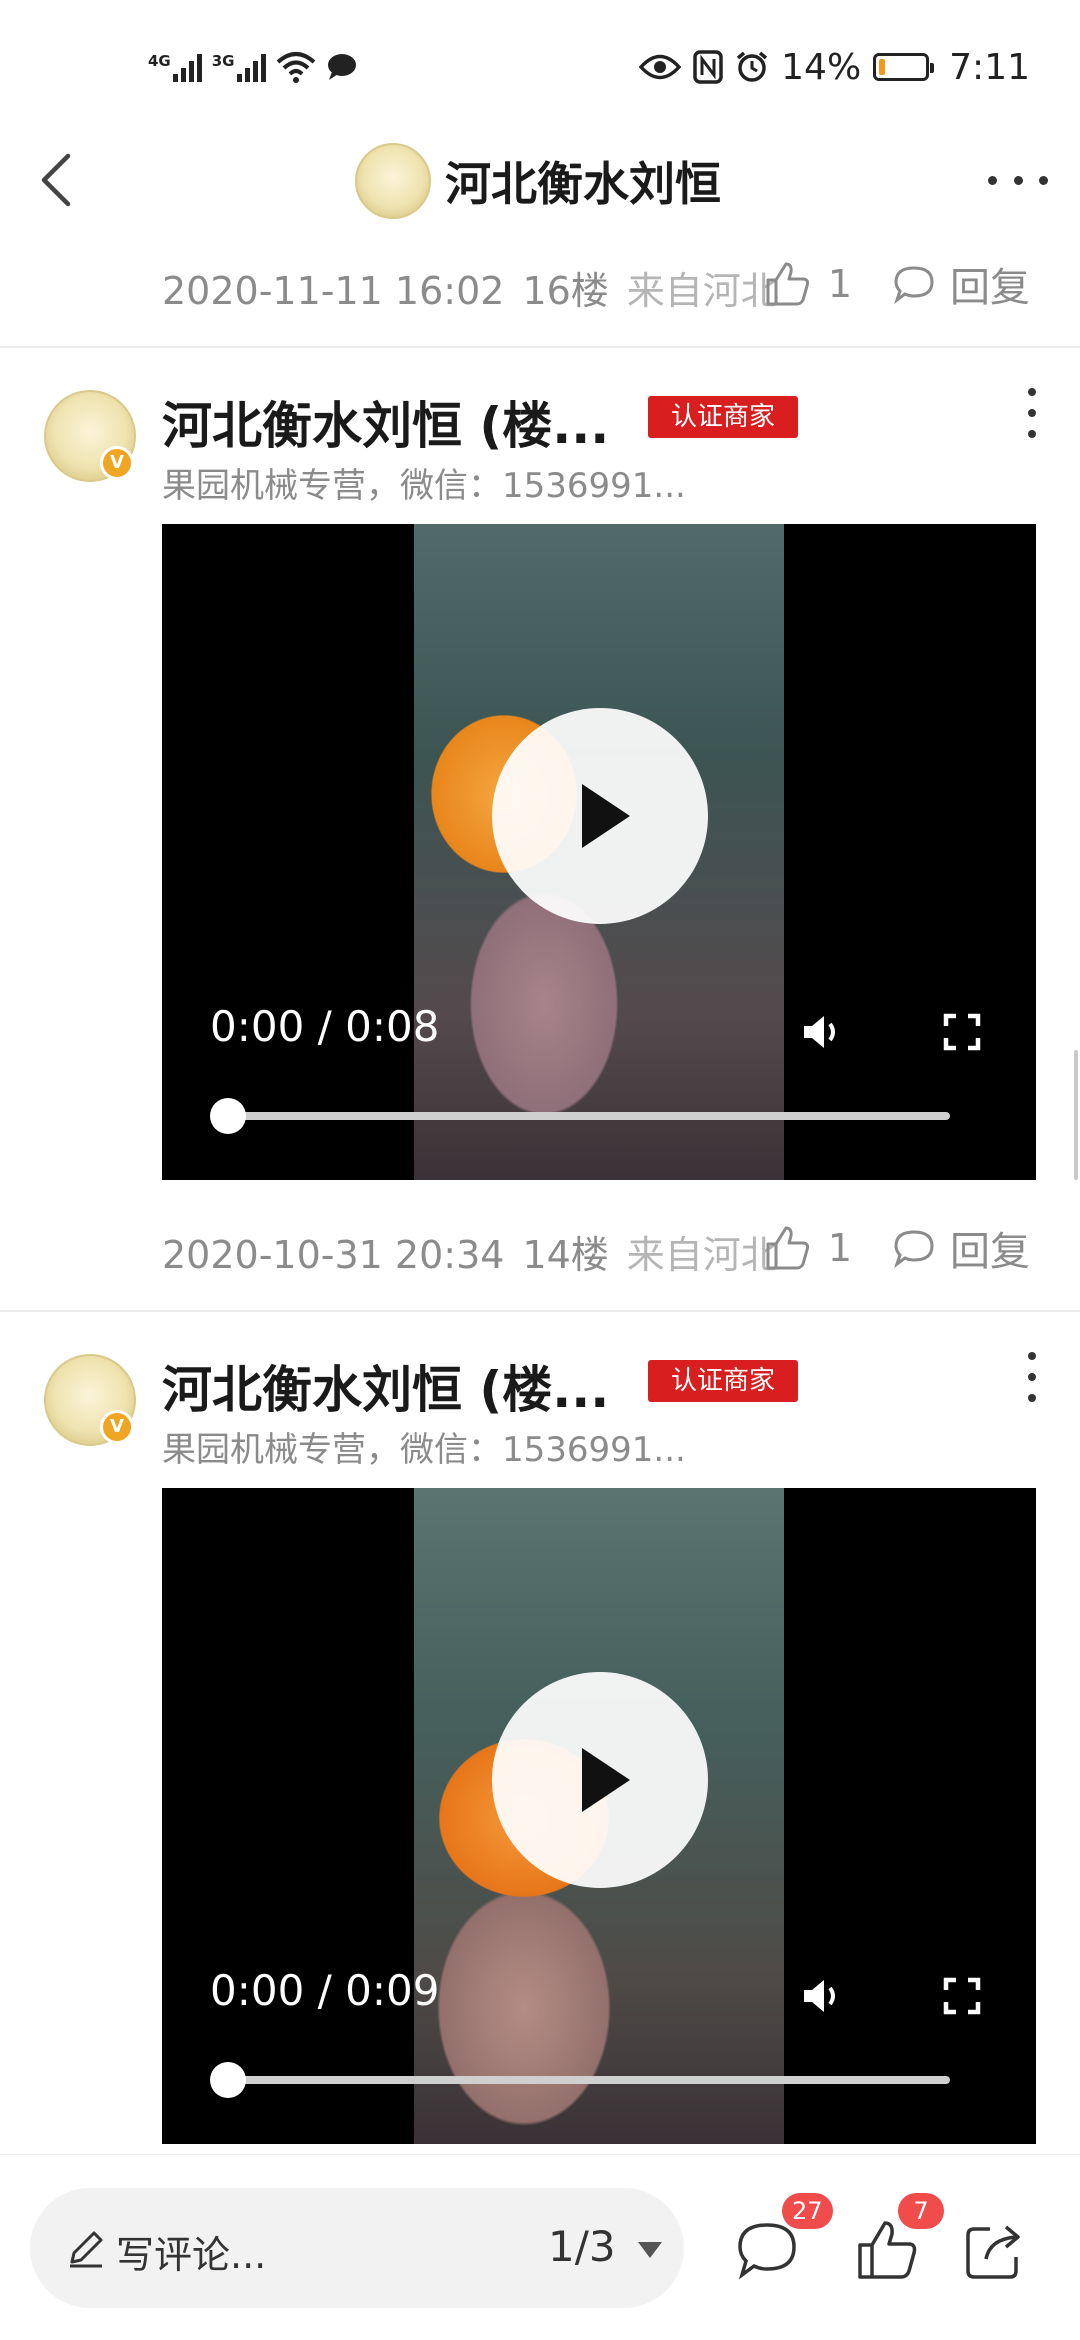 Image resolution: width=1080 pixels, height=2340 pixels. Describe the element at coordinates (752, 66) in the screenshot. I see `alarm-icon` at that location.